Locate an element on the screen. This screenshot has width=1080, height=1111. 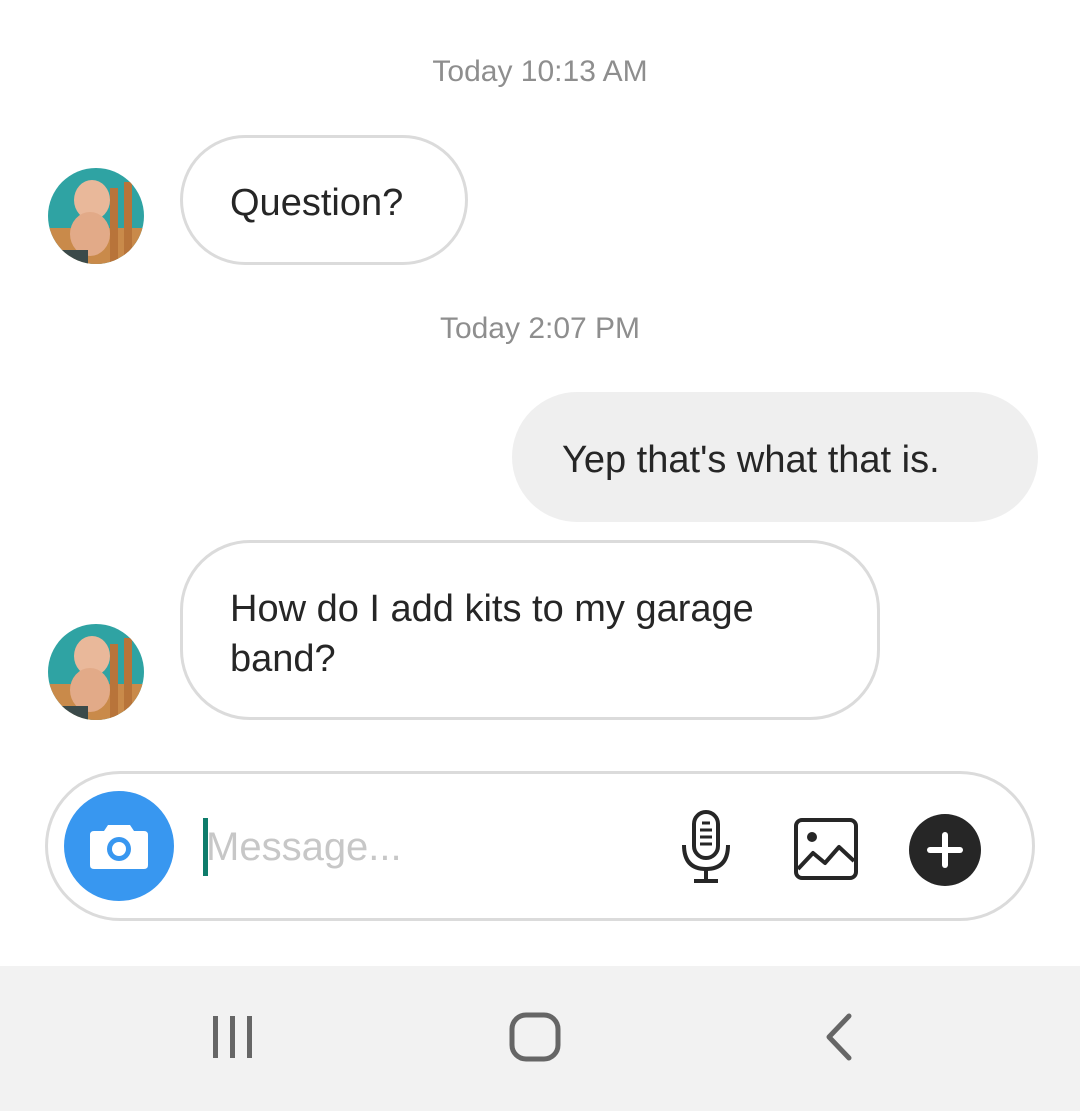
recent-apps-icon is located at coordinates (232, 1037).